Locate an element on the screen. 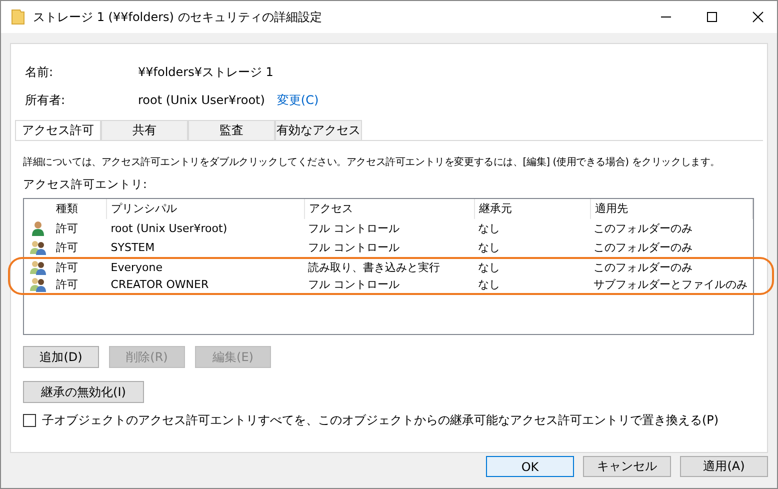 The height and width of the screenshot is (489, 778). owner-label: 所有者: is located at coordinates (45, 100).